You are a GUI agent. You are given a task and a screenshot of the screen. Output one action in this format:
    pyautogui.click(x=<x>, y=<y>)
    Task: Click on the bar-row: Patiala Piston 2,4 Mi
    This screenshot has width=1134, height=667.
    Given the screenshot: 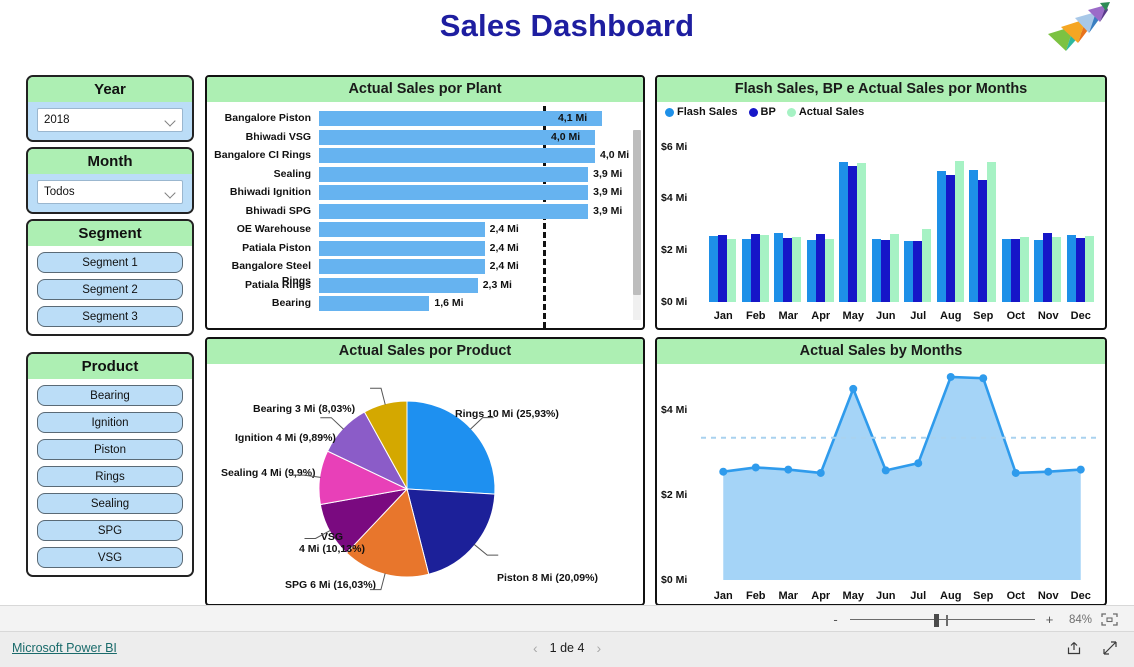 What is the action you would take?
    pyautogui.click(x=425, y=248)
    